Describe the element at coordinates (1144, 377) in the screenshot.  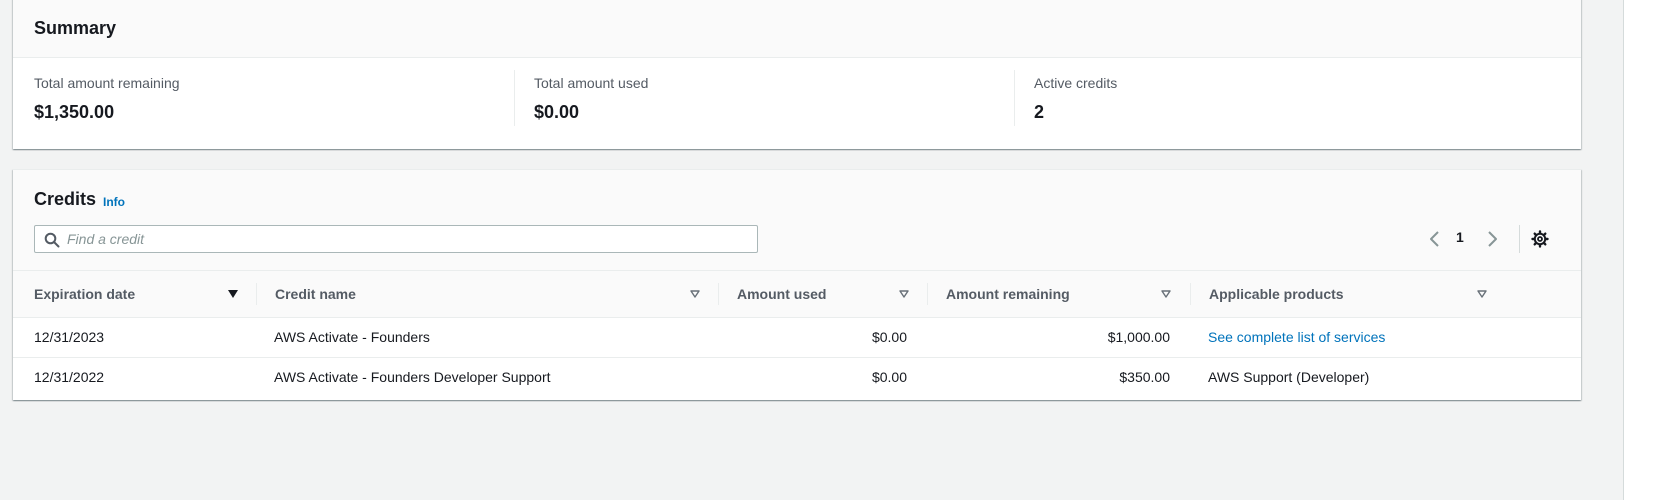
I see `cell-amount-remaining: $350.00` at that location.